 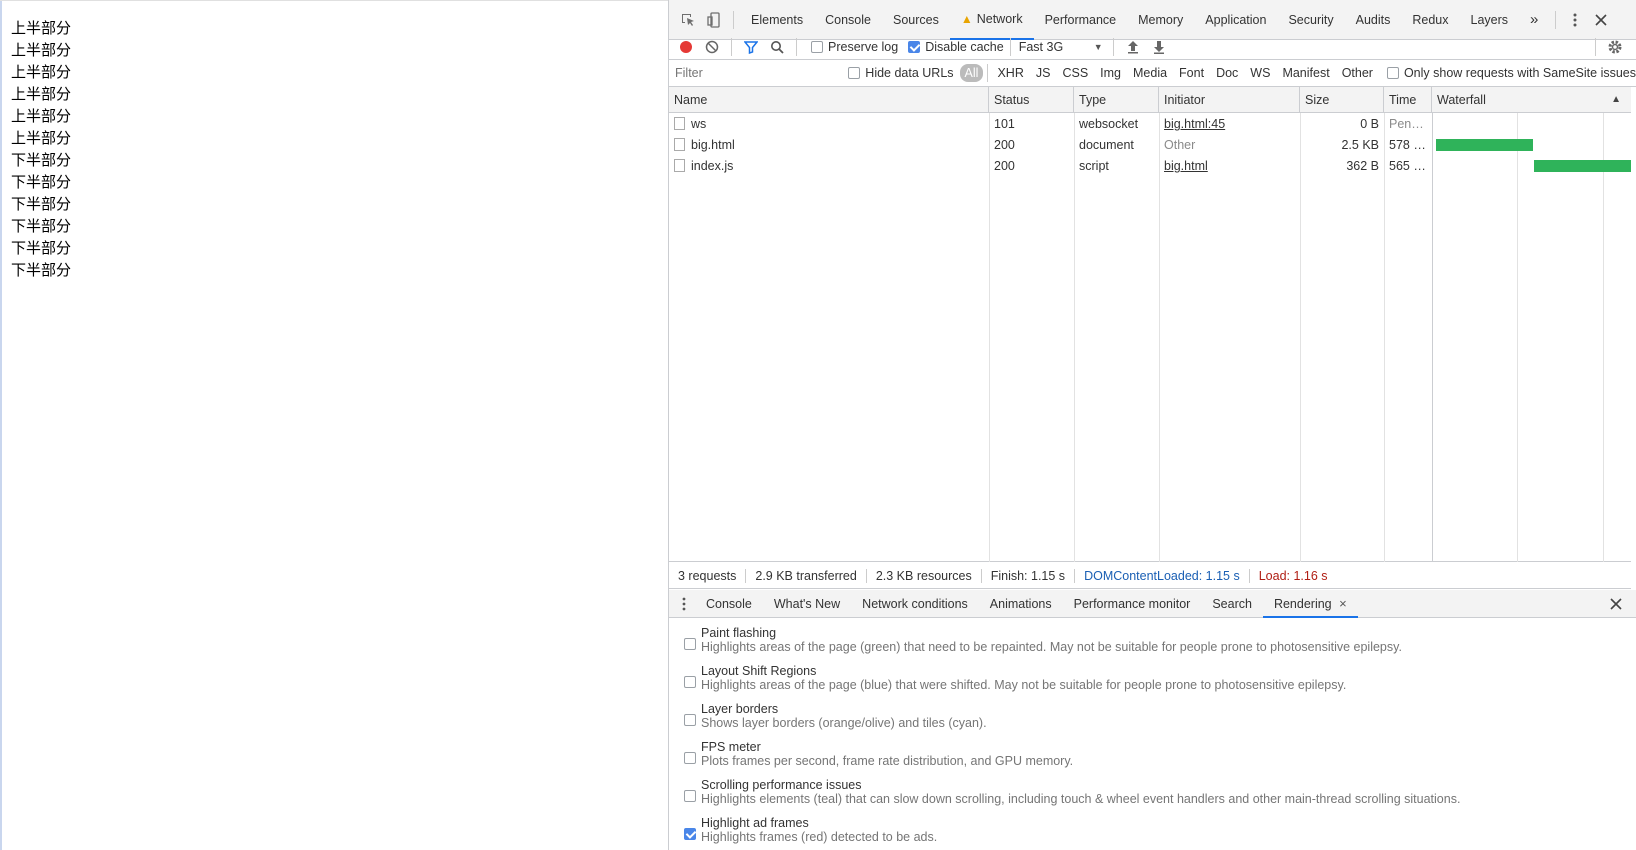 I want to click on highlight-ad-frames-checkbox, so click(x=690, y=834).